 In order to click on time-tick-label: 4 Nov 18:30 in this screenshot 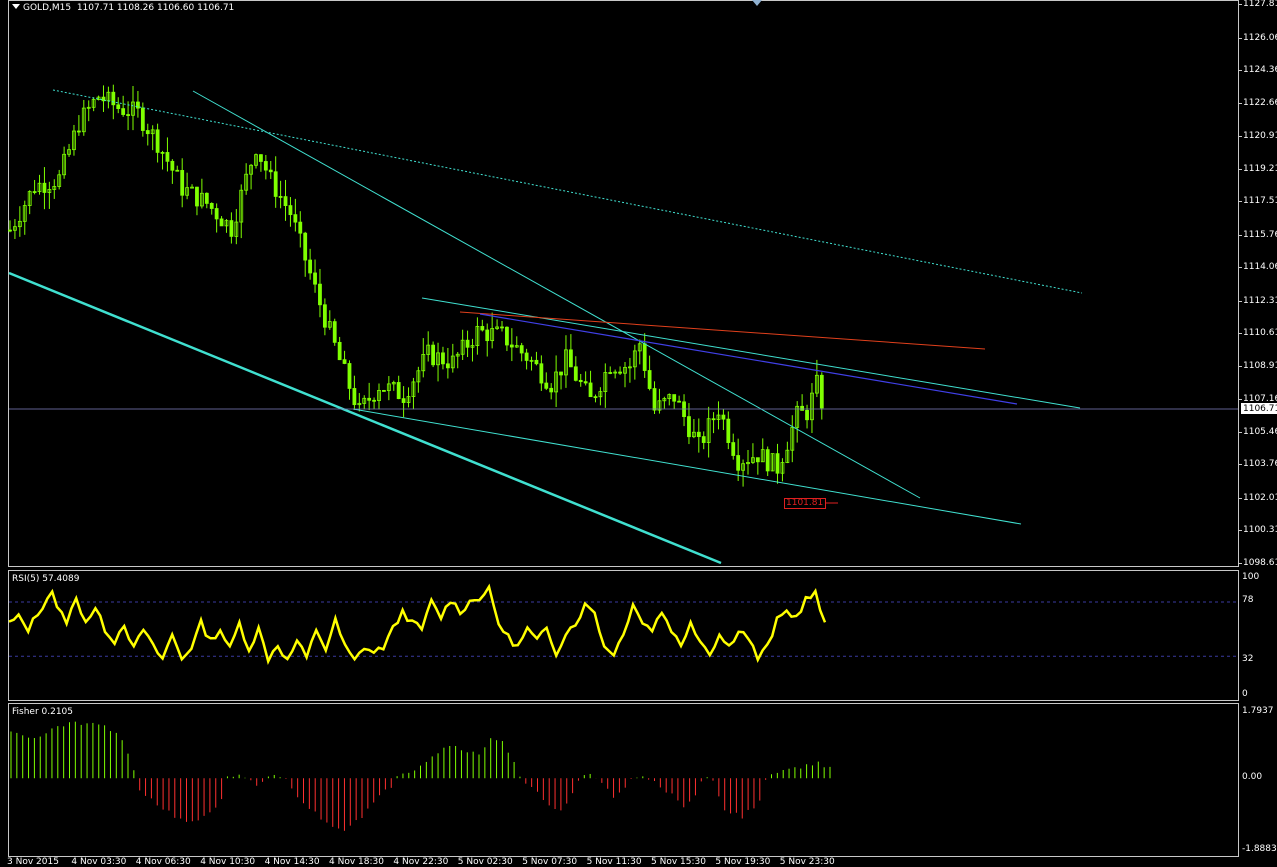, I will do `click(356, 862)`.